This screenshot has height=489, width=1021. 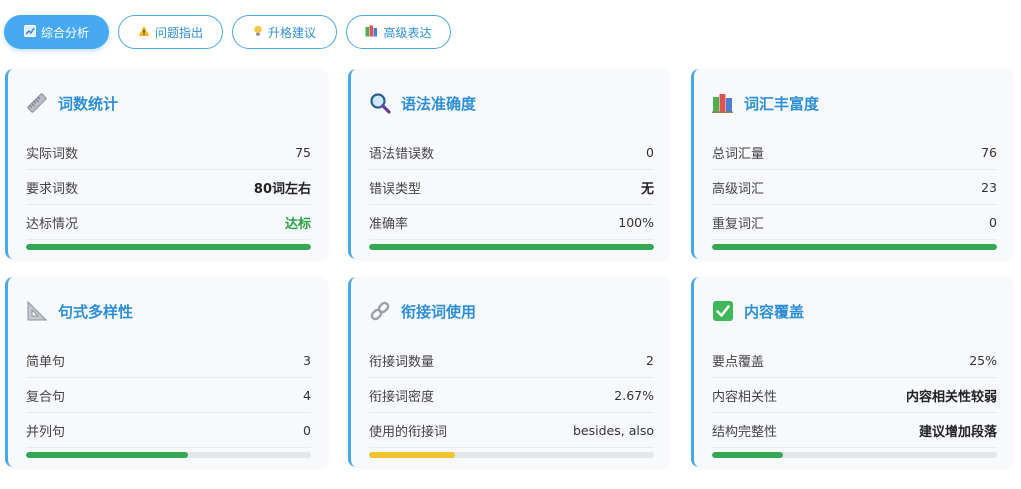 I want to click on card-title: 内容覆盖, so click(x=774, y=311).